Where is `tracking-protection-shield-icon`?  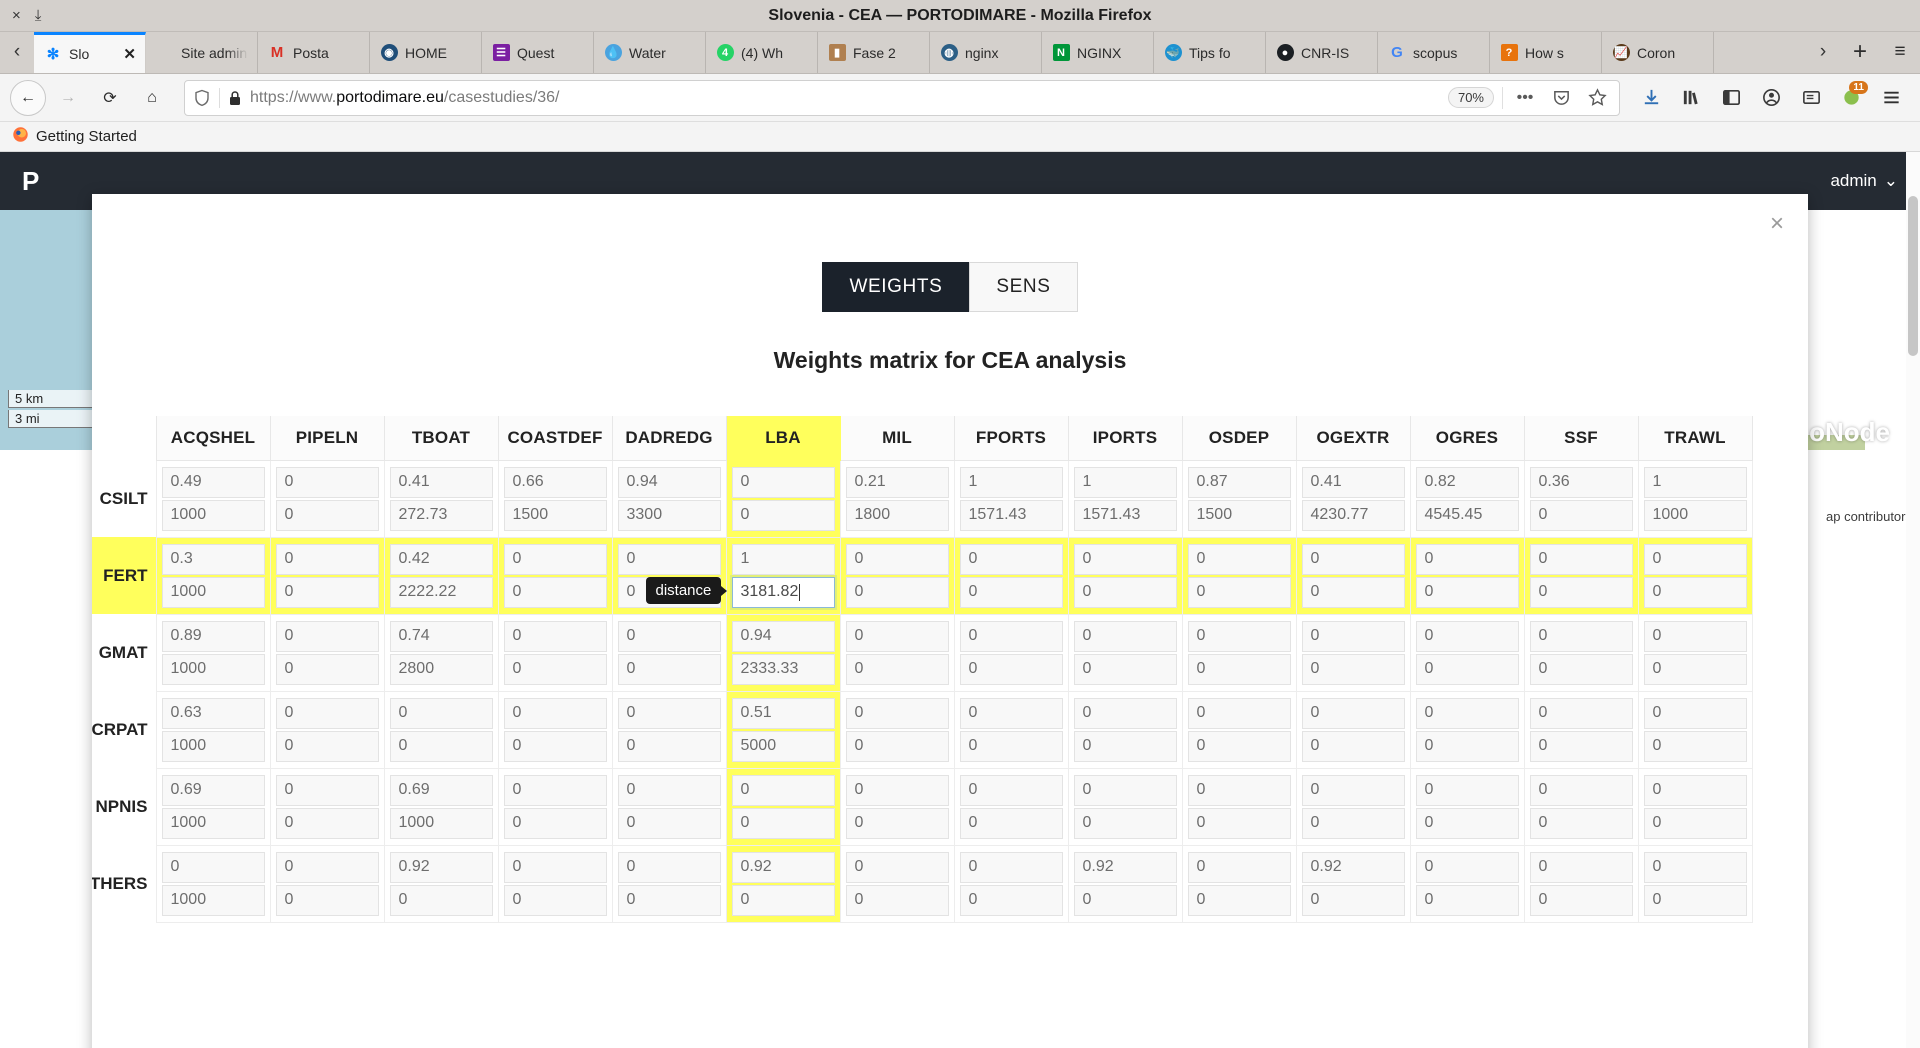
tracking-protection-shield-icon is located at coordinates (202, 98).